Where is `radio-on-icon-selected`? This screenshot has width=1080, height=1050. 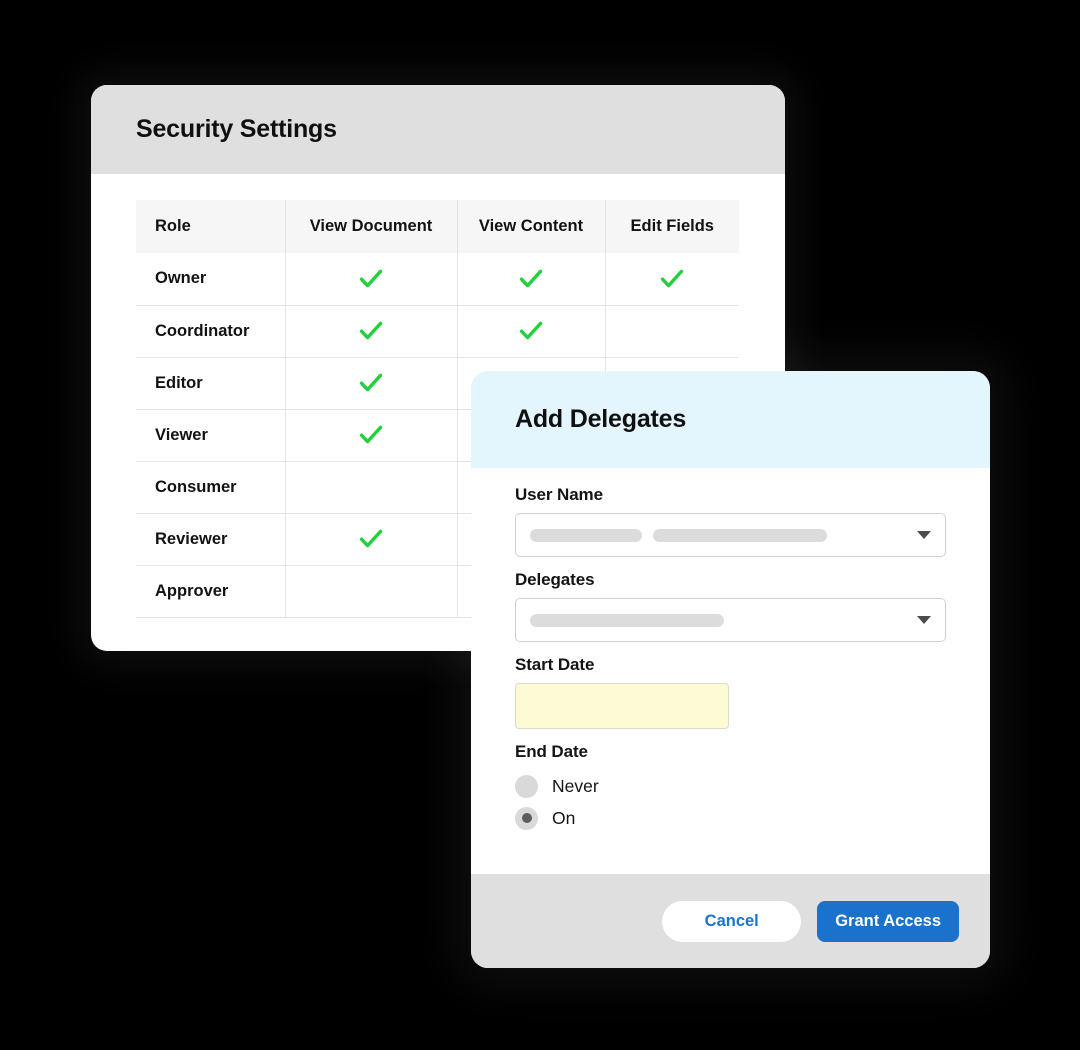 radio-on-icon-selected is located at coordinates (526, 818).